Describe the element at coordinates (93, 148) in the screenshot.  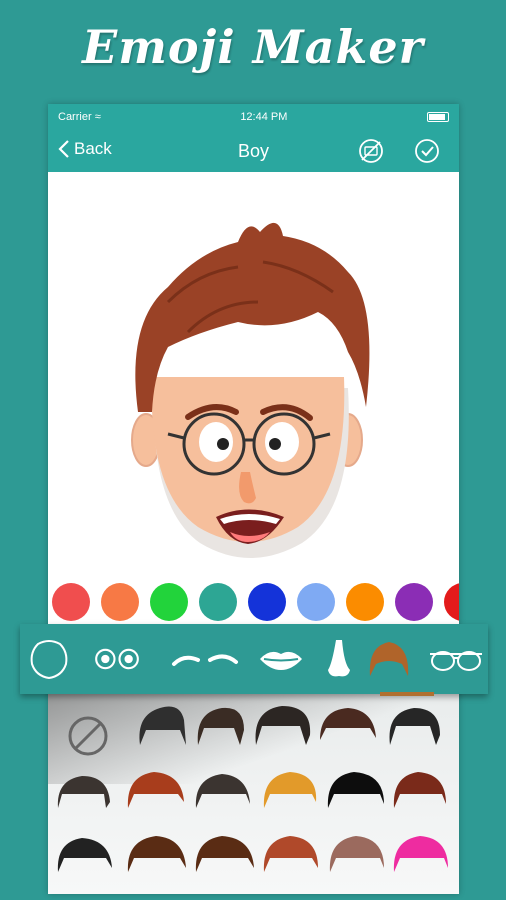
I see `back-label: Back` at that location.